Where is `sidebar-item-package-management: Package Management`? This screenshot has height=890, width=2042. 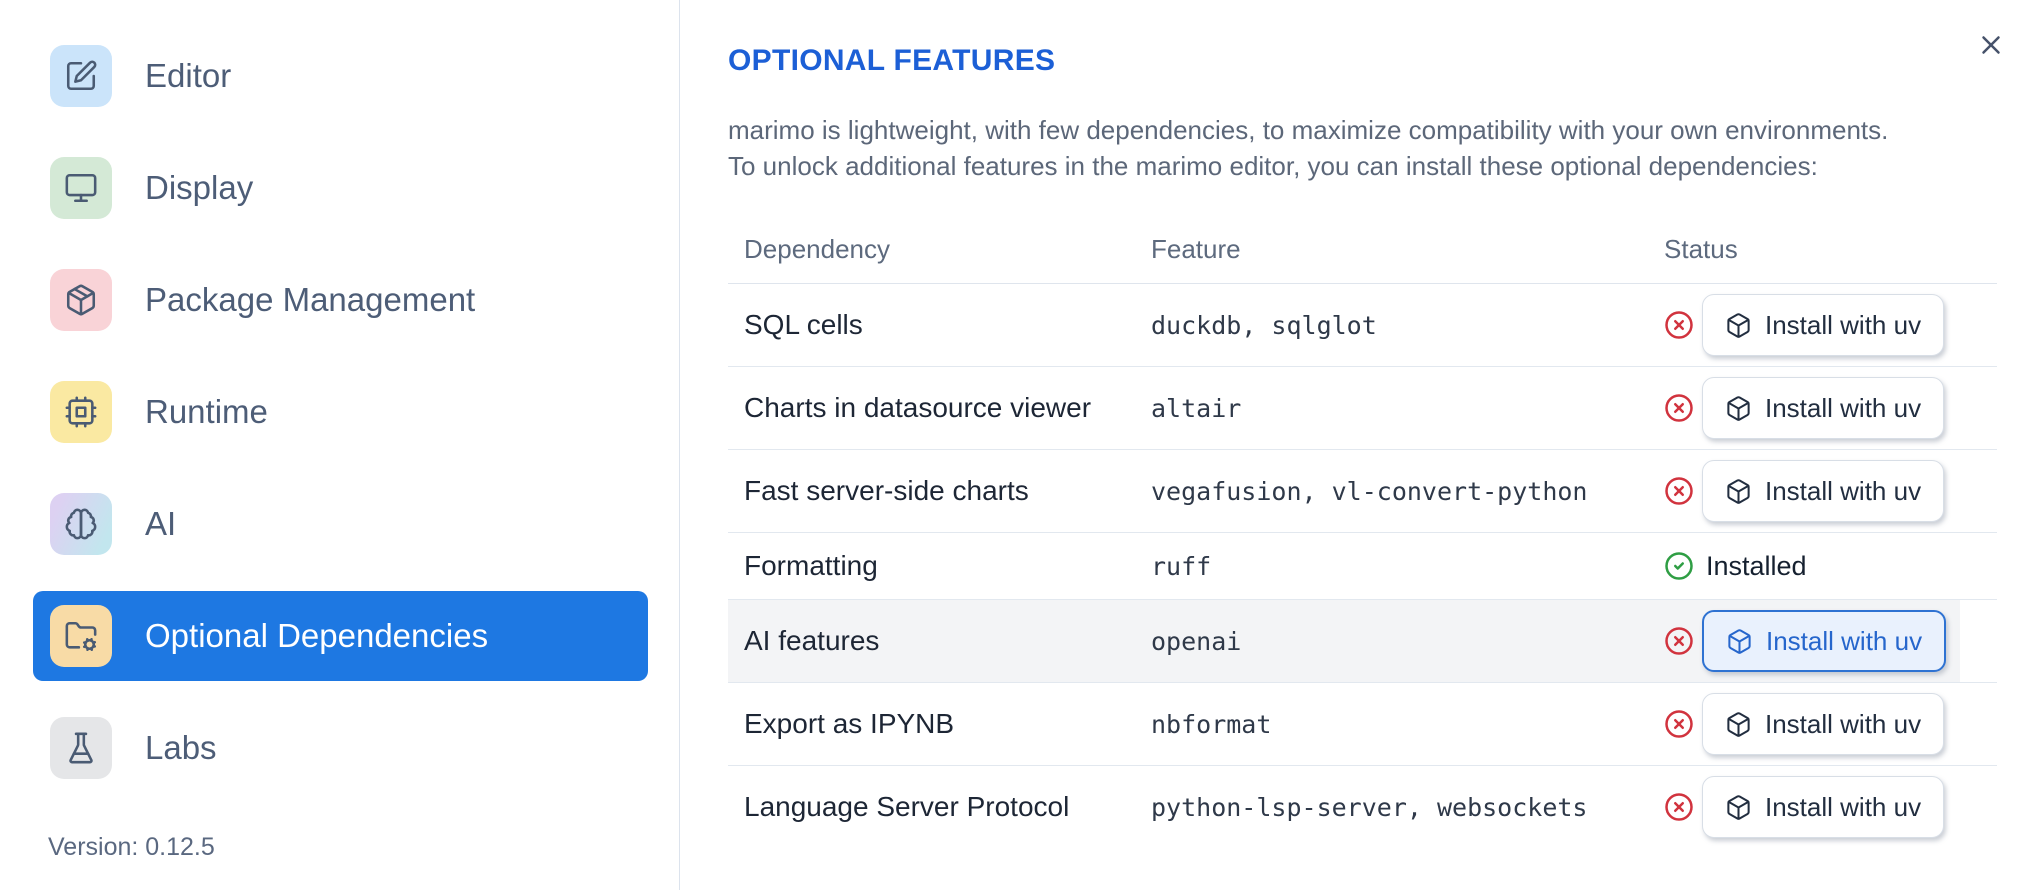
sidebar-item-package-management: Package Management is located at coordinates (340, 300).